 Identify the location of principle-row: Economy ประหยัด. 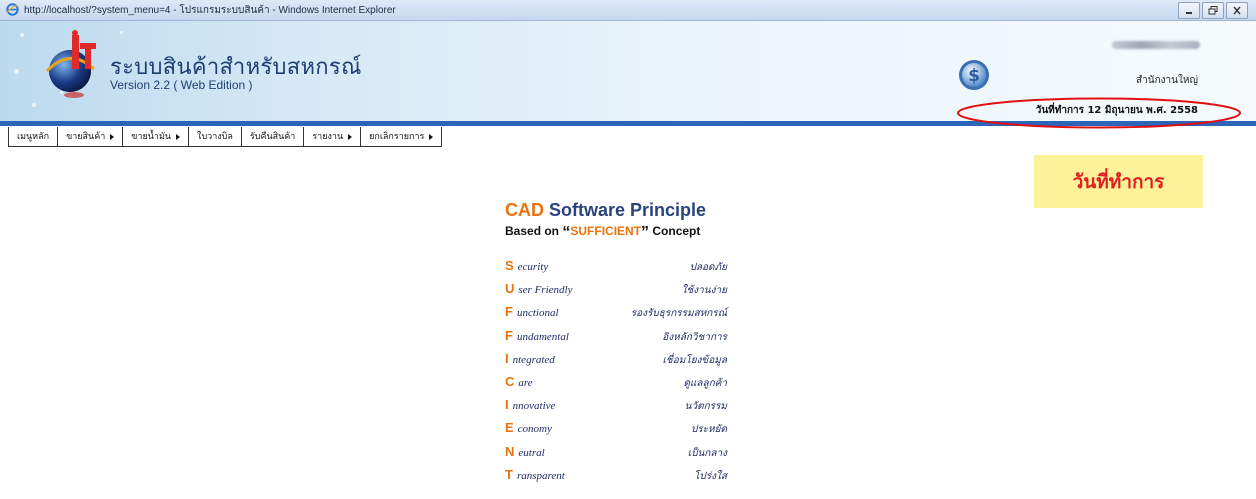
(616, 431).